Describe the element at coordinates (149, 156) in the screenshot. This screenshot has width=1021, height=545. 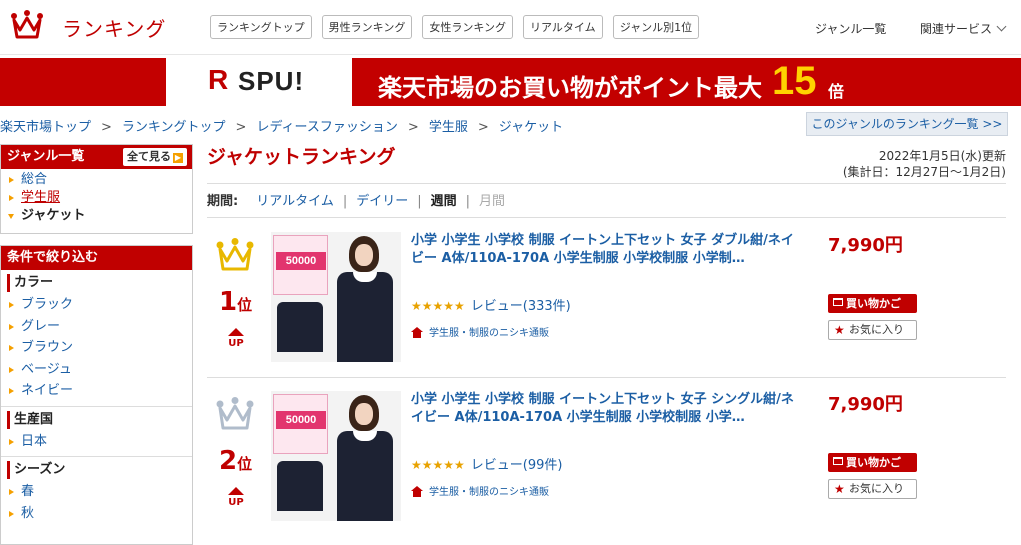
I see `view-all-label: 全て見る` at that location.